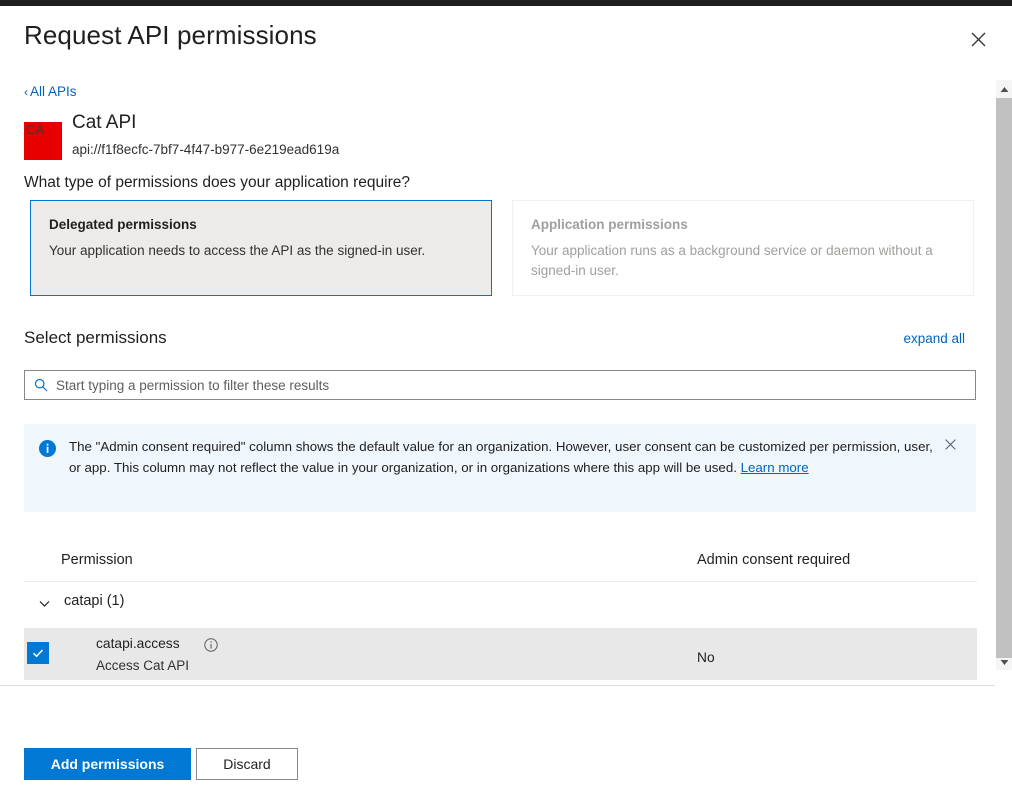 The image size is (1012, 796). What do you see at coordinates (500, 605) in the screenshot?
I see `permission-group-catapi: catapi (1)` at bounding box center [500, 605].